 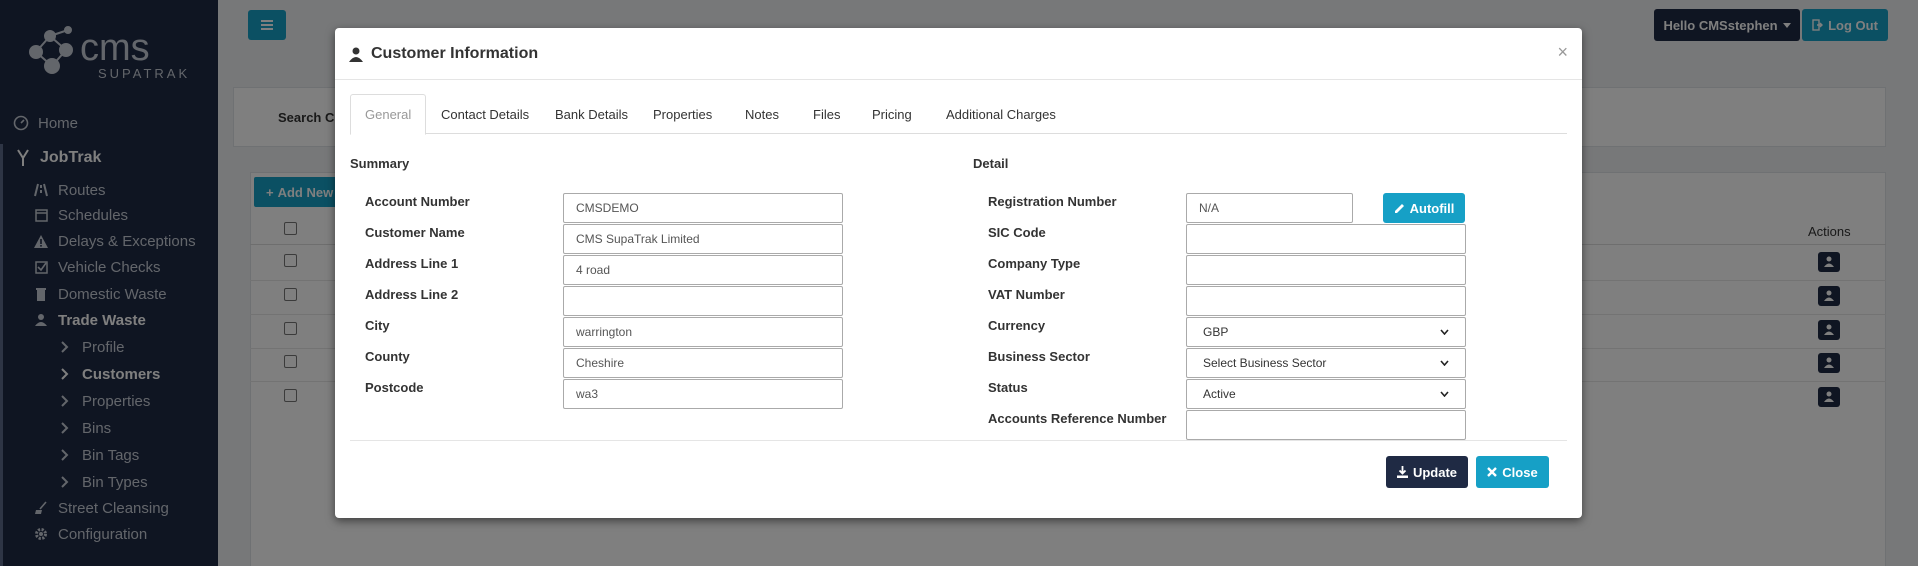 What do you see at coordinates (1492, 472) in the screenshot?
I see `close-icon` at bounding box center [1492, 472].